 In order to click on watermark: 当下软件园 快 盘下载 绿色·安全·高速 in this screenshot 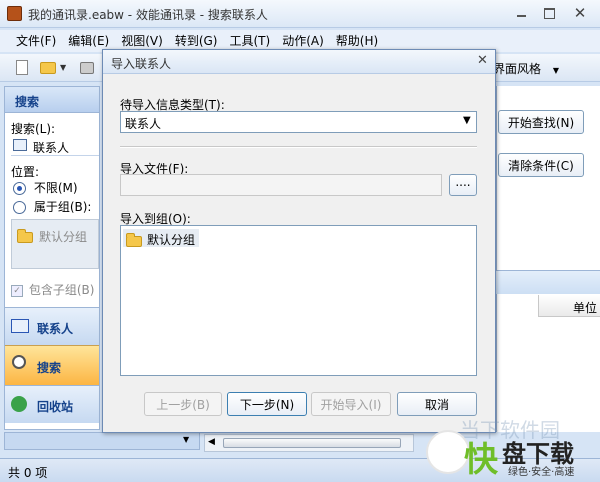, I will do `click(510, 447)`.